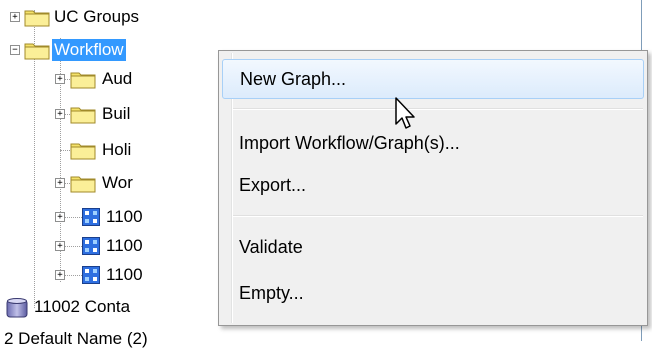  I want to click on tree-item-label: Aud, so click(117, 78).